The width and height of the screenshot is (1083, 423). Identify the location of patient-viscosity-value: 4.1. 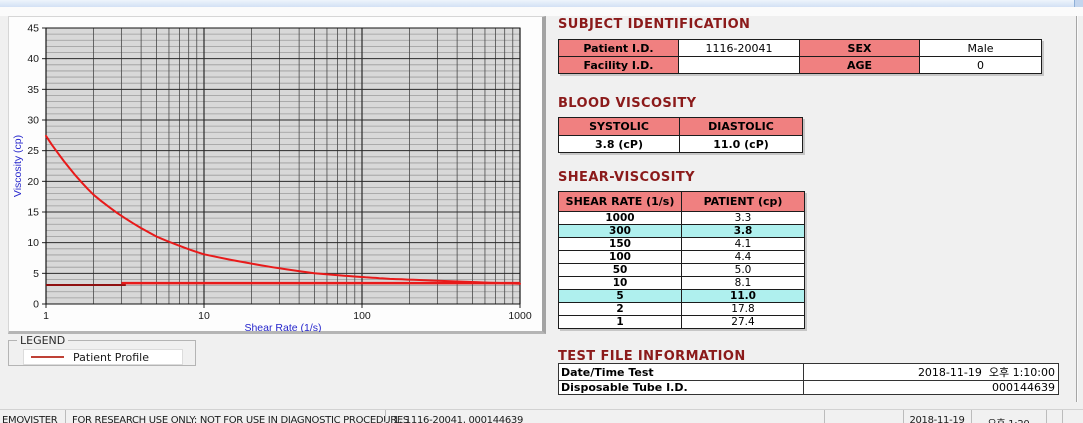
(743, 244).